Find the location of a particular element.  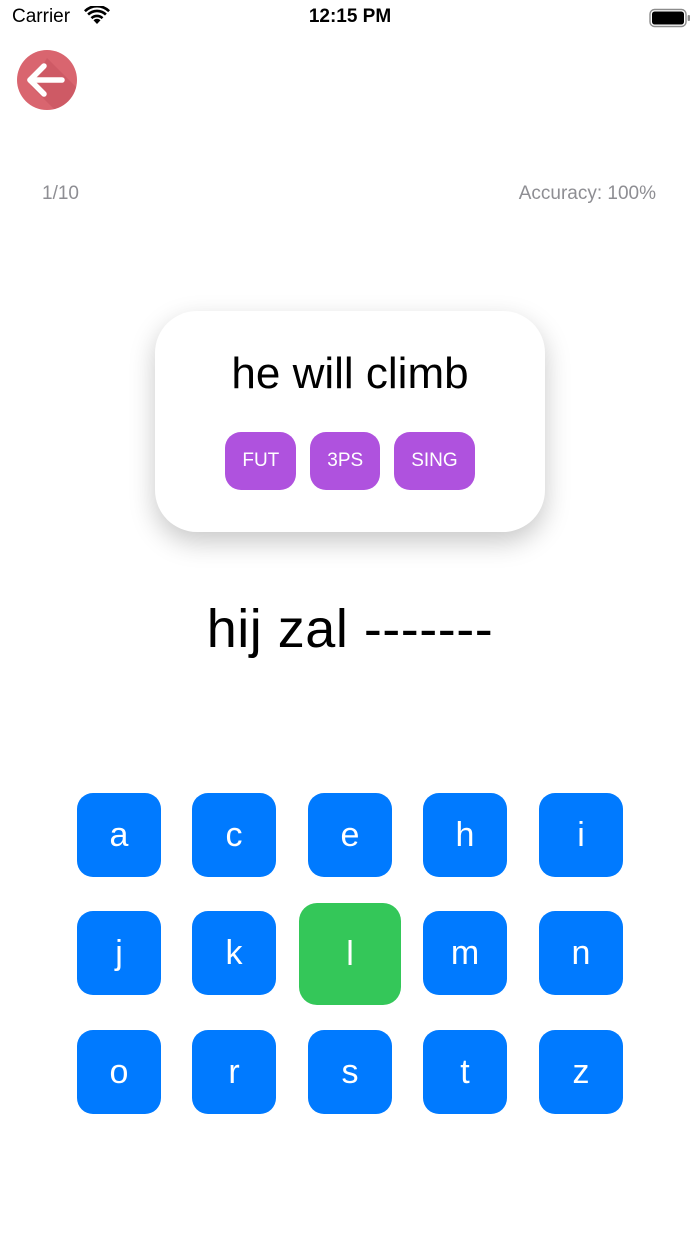

status-time: 12:15 PM is located at coordinates (350, 16).